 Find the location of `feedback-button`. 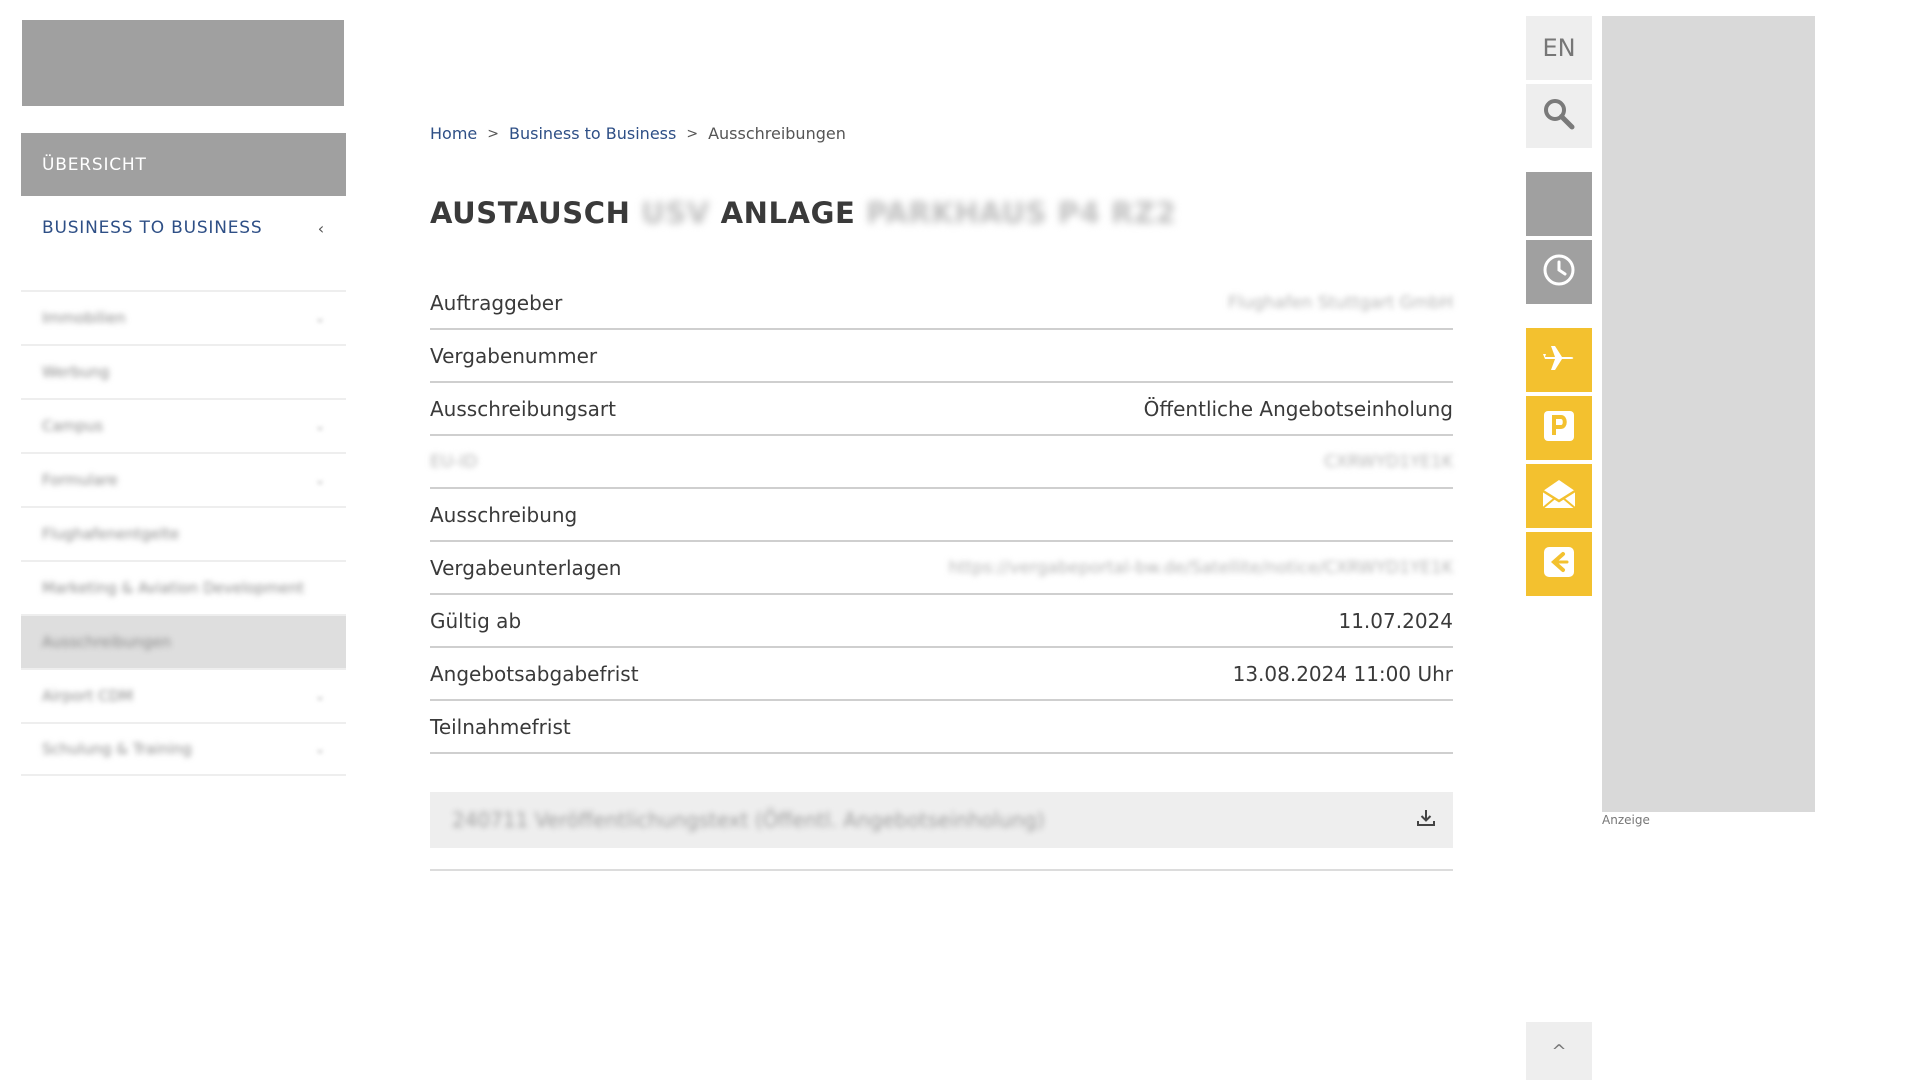

feedback-button is located at coordinates (1559, 564).